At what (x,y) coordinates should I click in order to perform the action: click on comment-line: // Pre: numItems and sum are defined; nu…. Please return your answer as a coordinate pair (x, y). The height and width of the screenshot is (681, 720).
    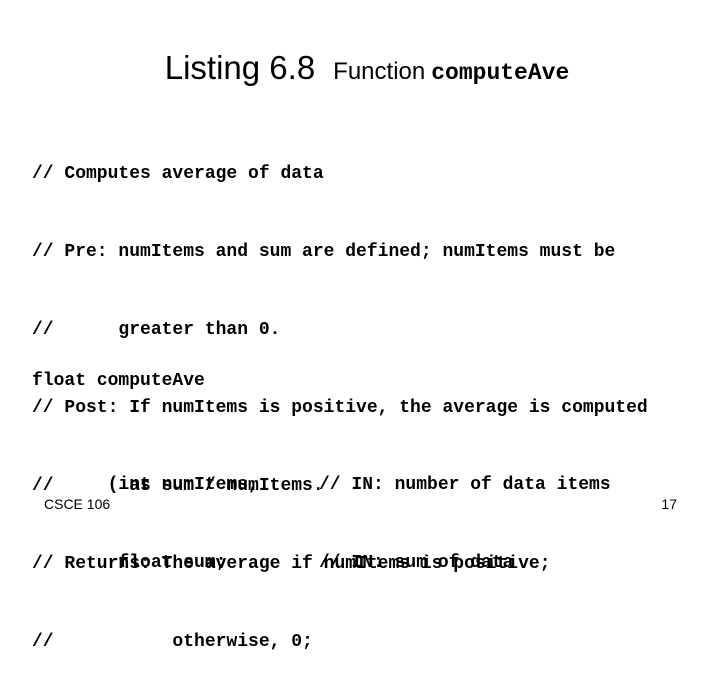
    Looking at the image, I should click on (324, 252).